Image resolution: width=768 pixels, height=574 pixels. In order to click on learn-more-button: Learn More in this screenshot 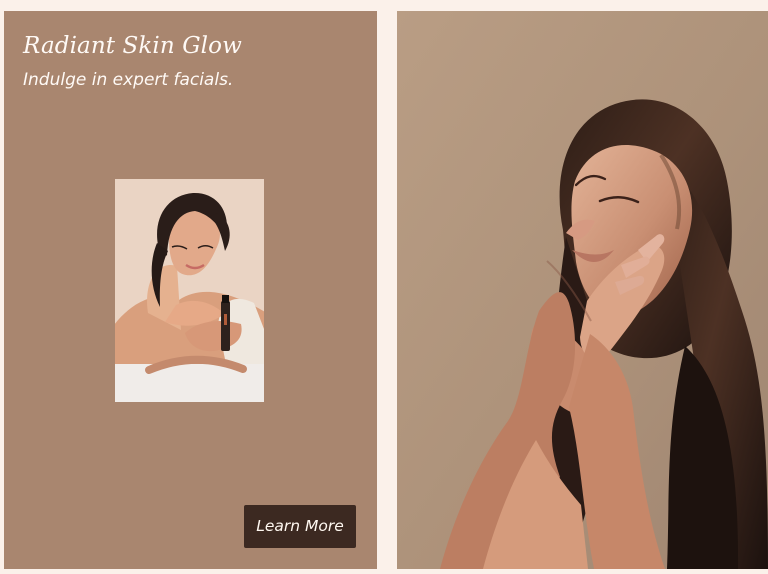, I will do `click(300, 526)`.